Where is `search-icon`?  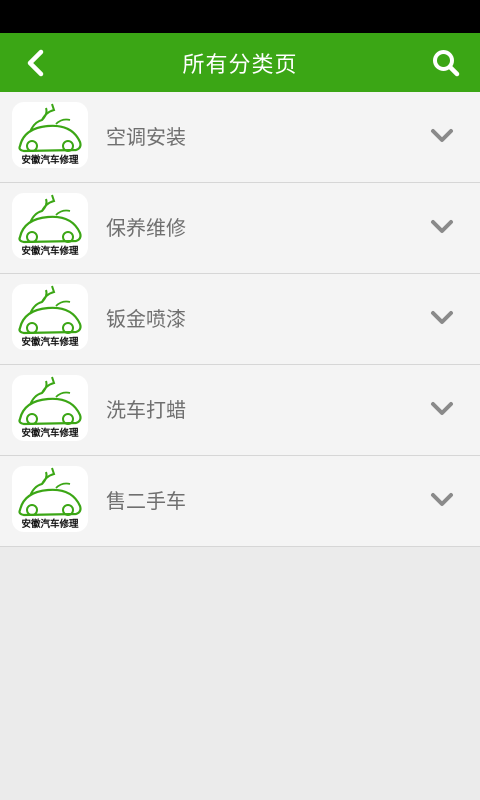 search-icon is located at coordinates (446, 63).